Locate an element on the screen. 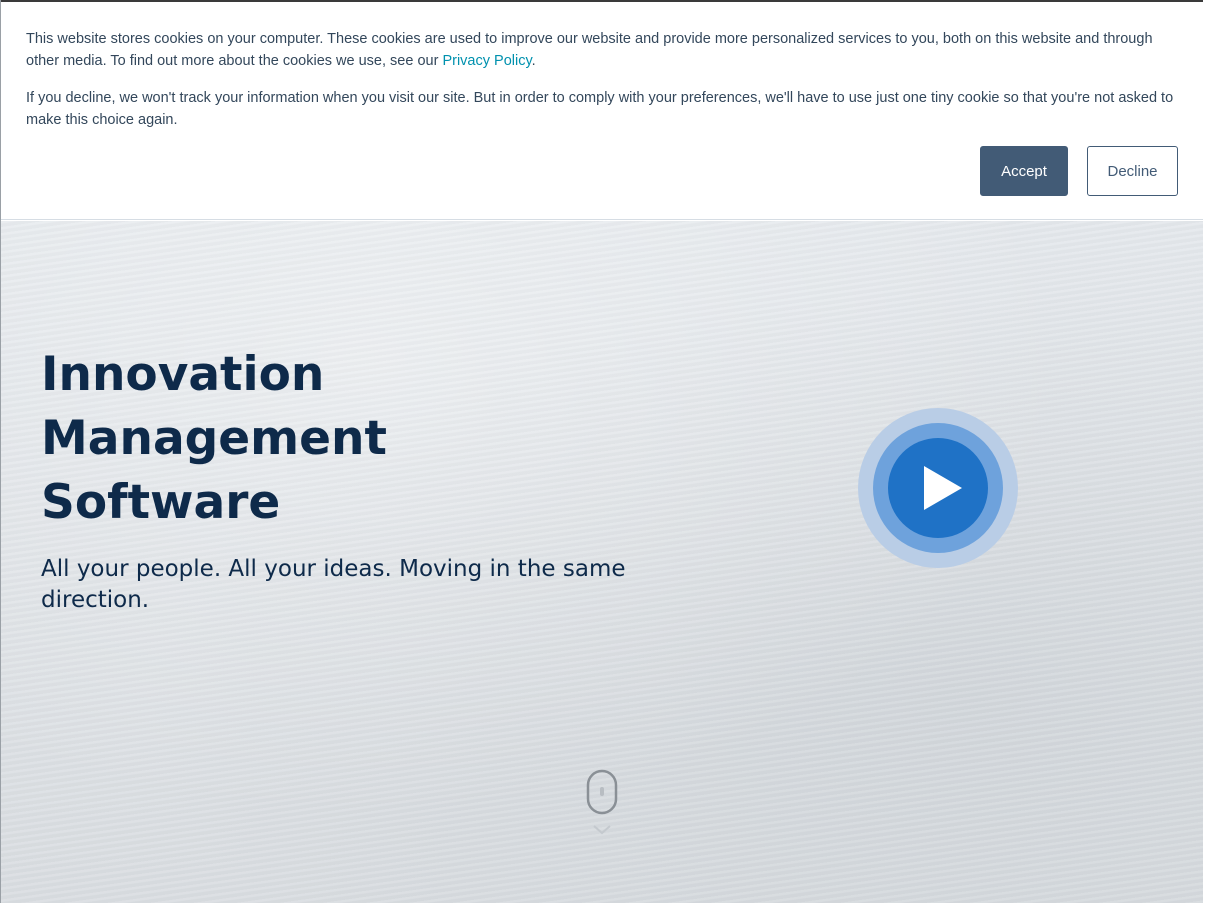 Image resolution: width=1205 pixels, height=903 pixels. hero-title: Innovation Management Software is located at coordinates (291, 439).